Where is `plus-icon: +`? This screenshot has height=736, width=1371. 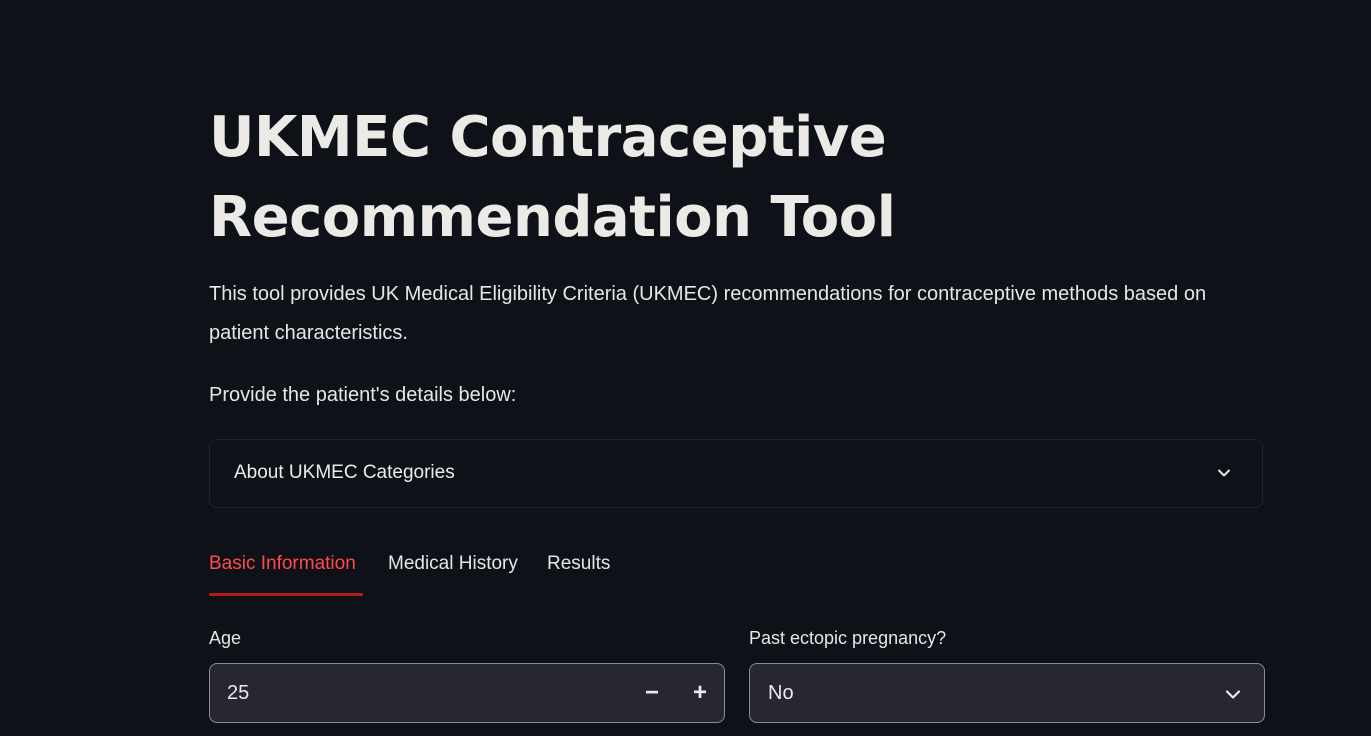
plus-icon: + is located at coordinates (700, 693).